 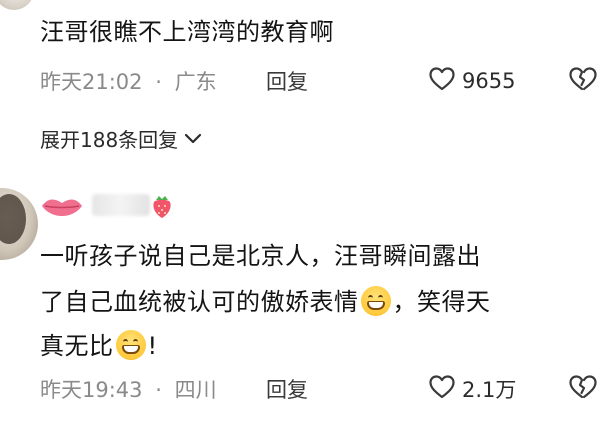 I want to click on comment-text-line: 真无比!, so click(x=99, y=343).